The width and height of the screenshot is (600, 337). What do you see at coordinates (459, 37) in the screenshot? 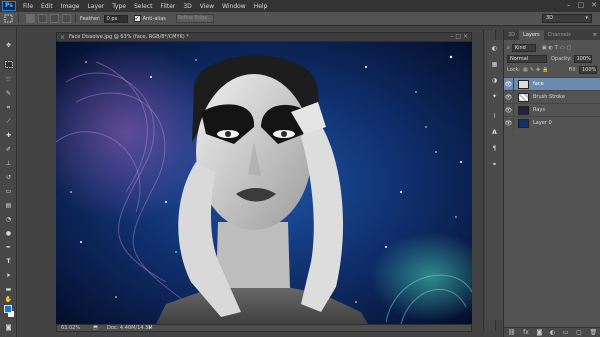
I see `document-window-controls: – □ ×` at bounding box center [459, 37].